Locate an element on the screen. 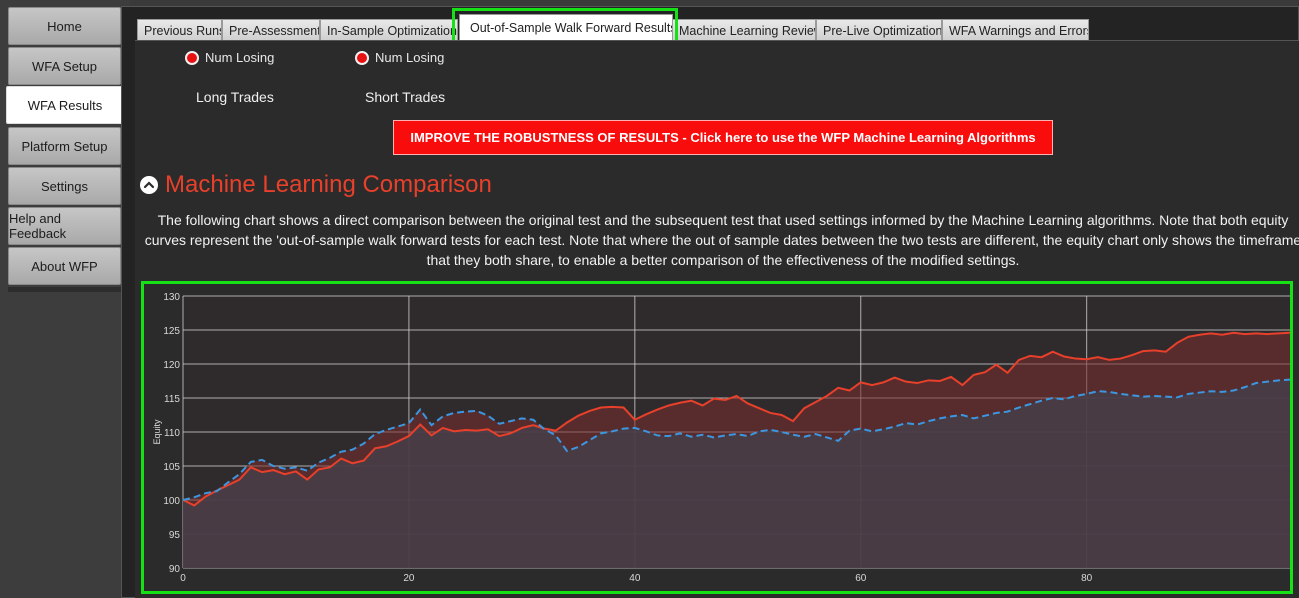 The width and height of the screenshot is (1299, 598). tab-pre-assessment: Pre-Assessment is located at coordinates (271, 30).